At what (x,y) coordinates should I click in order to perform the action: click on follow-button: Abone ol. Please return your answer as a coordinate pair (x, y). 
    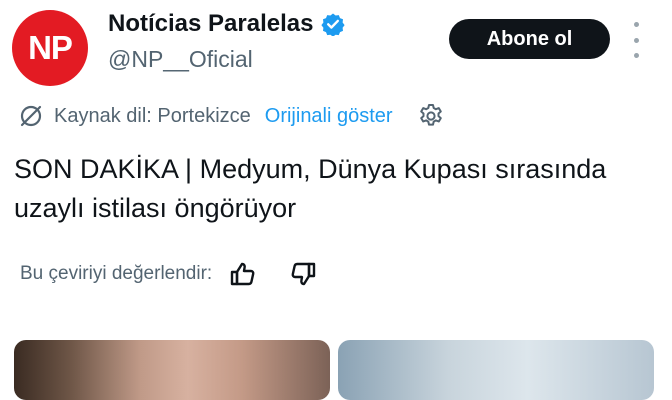
    Looking at the image, I should click on (529, 39).